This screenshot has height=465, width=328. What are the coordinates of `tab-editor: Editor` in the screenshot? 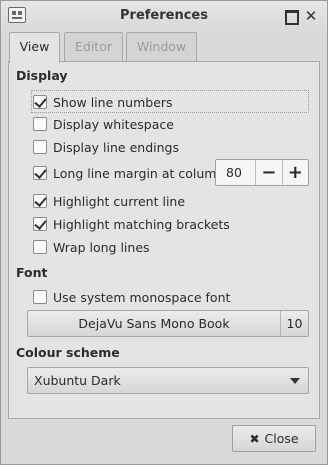 It's located at (93, 46).